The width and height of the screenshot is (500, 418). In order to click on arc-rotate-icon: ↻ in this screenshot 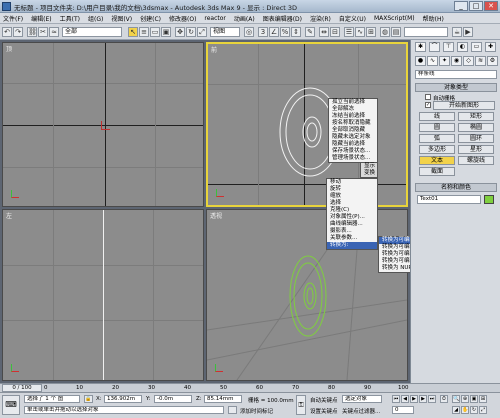, I will do `click(474, 410)`.